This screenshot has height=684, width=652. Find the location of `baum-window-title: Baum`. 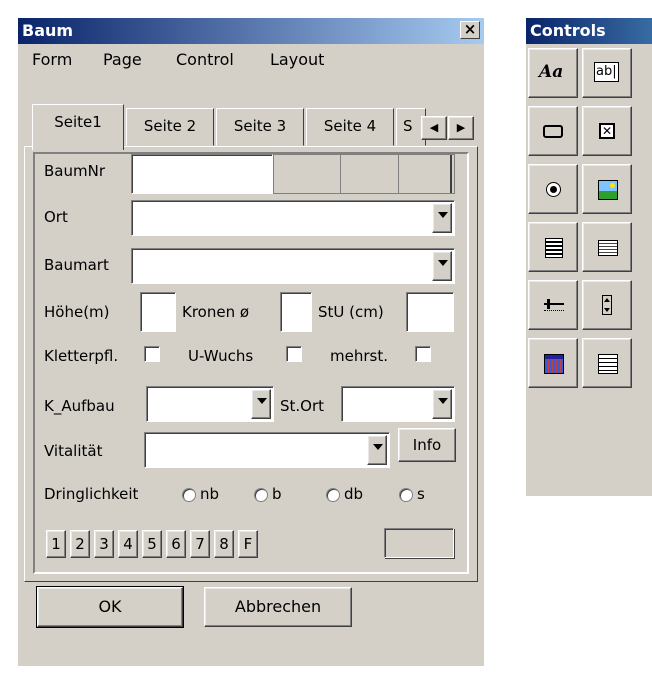

baum-window-title: Baum is located at coordinates (48, 30).